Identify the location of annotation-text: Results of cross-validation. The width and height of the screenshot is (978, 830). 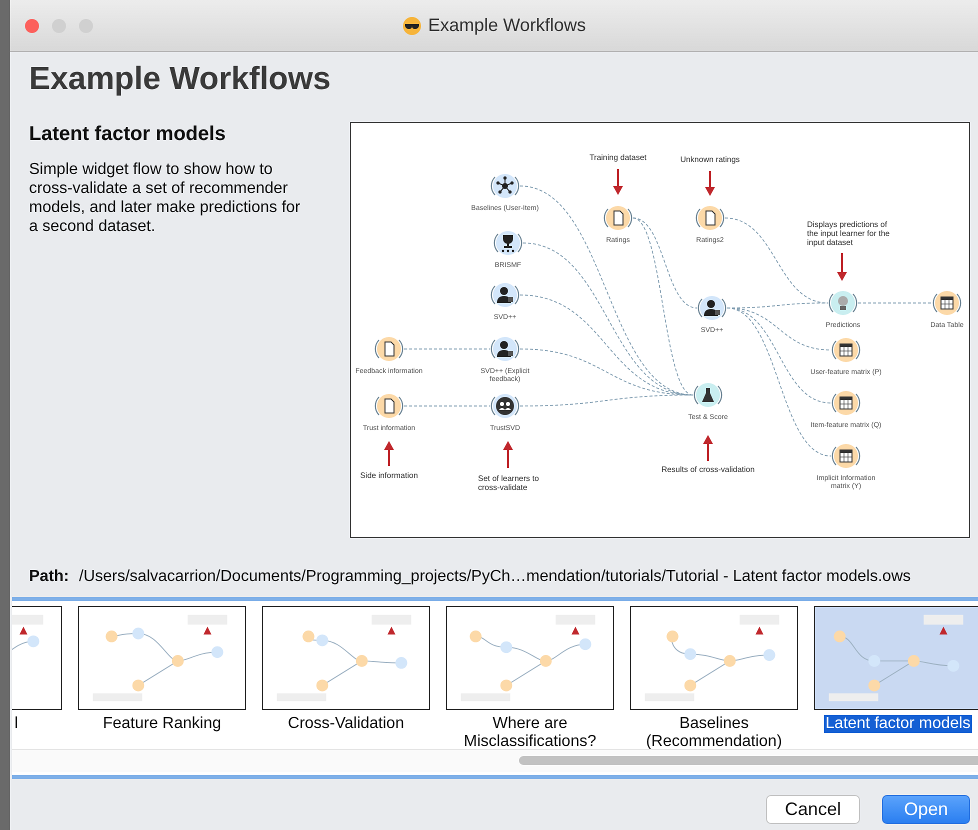
(708, 469).